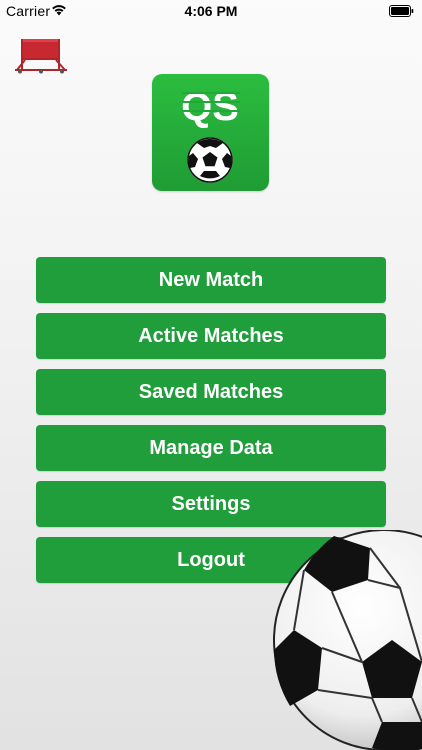 The height and width of the screenshot is (750, 422). I want to click on soccer-ball-icon, so click(210, 160).